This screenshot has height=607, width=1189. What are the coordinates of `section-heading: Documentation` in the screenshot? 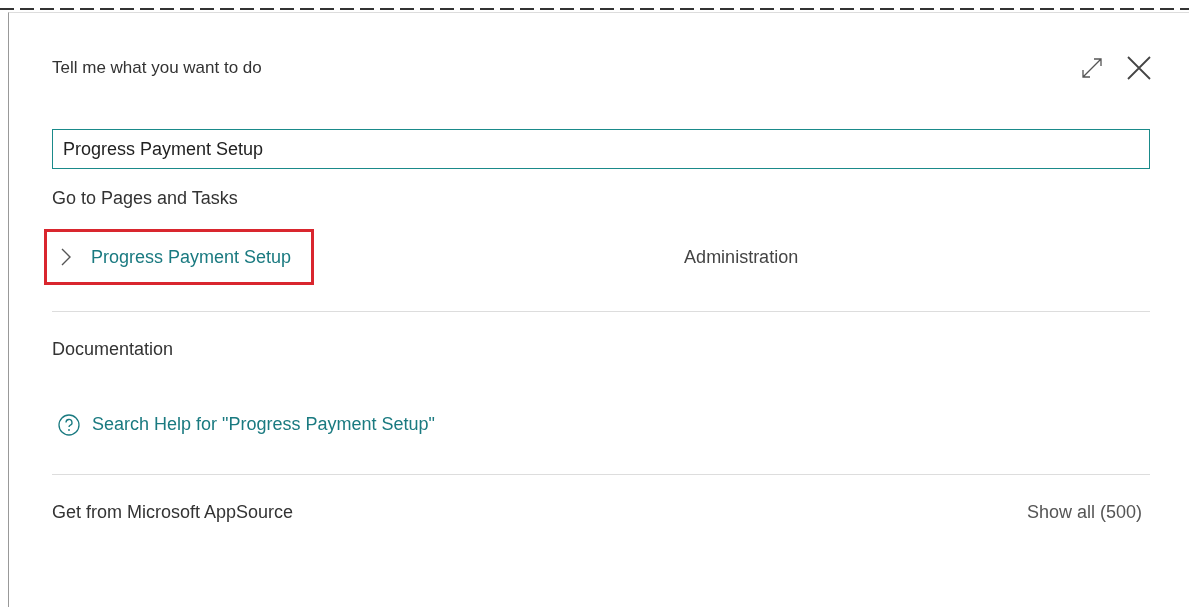 It's located at (113, 349).